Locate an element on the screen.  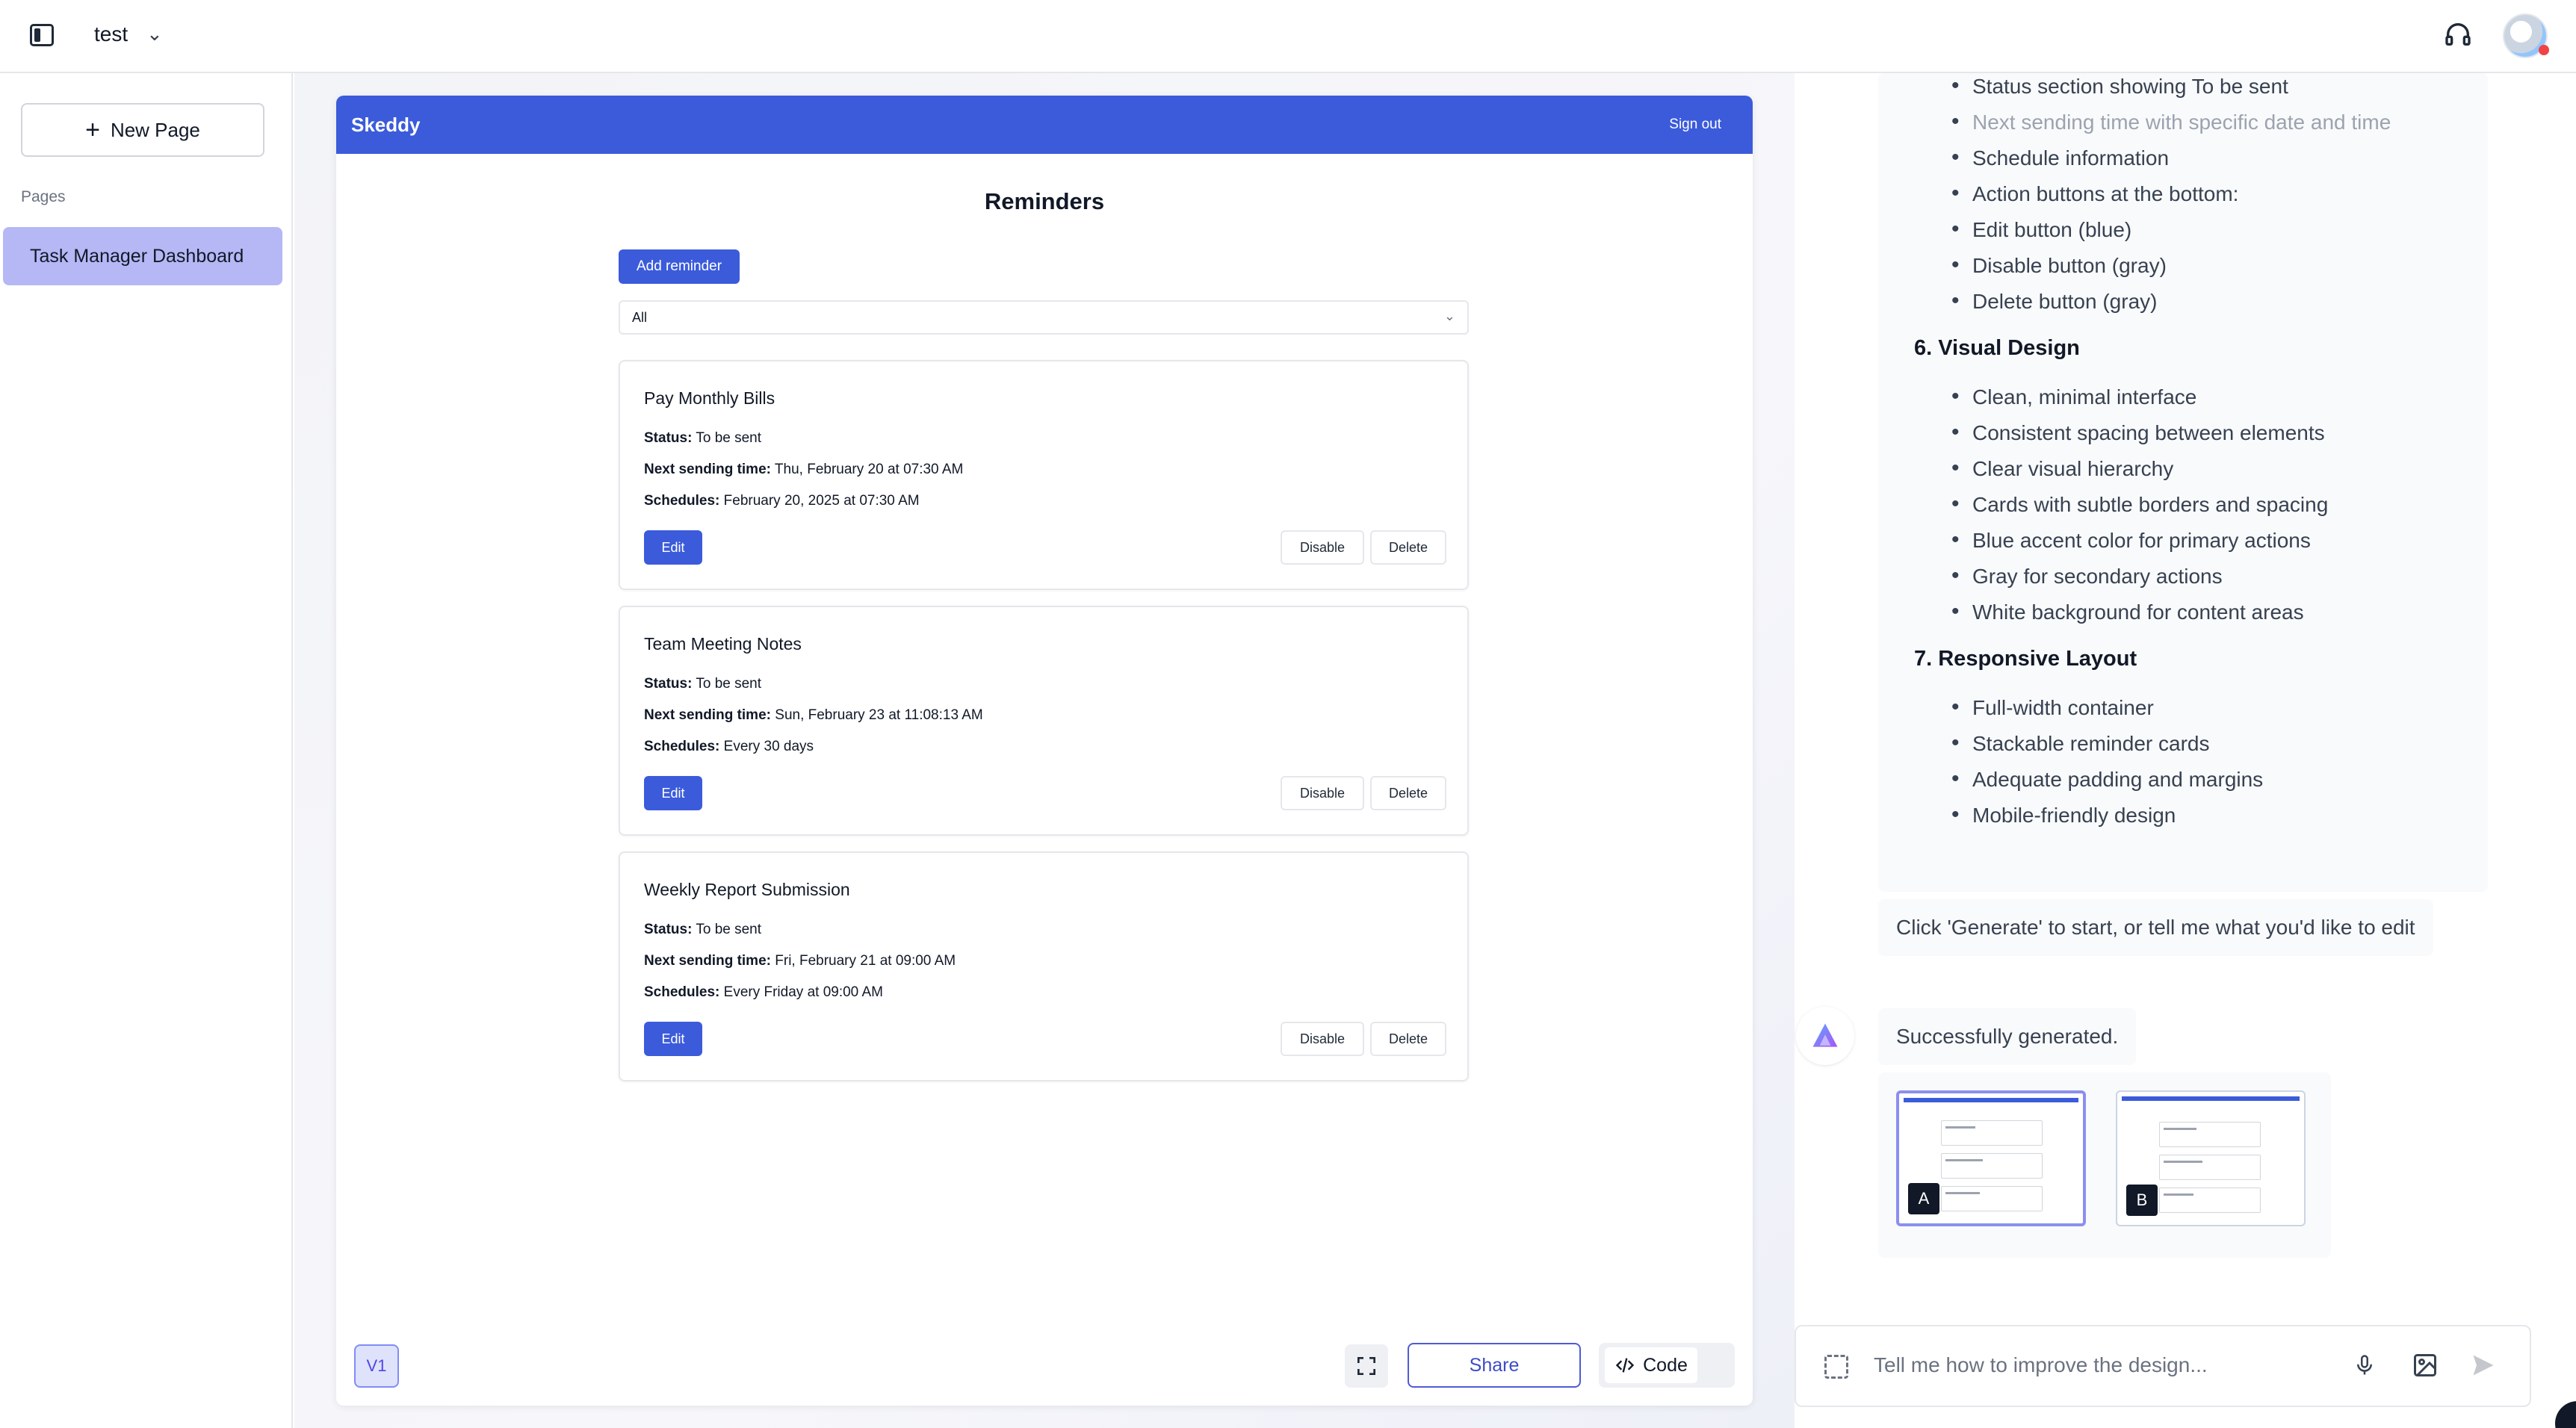
list-item: Stackable reminder cards is located at coordinates (2080, 743).